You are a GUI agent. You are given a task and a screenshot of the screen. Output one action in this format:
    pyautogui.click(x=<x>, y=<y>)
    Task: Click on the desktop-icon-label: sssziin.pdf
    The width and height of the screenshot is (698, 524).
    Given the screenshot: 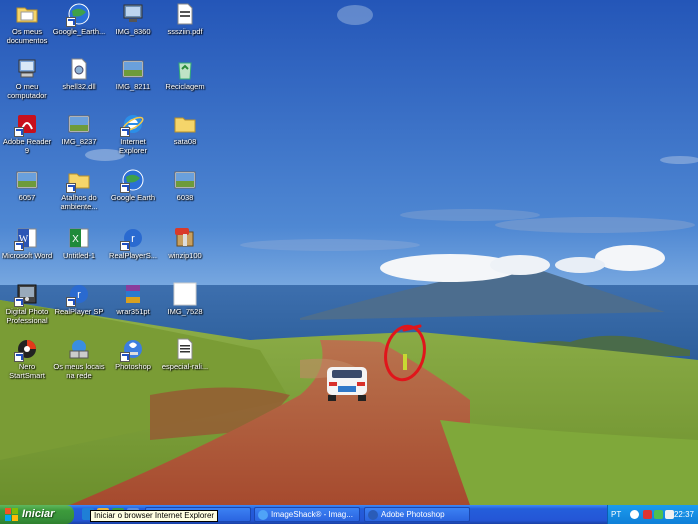 What is the action you would take?
    pyautogui.click(x=185, y=31)
    